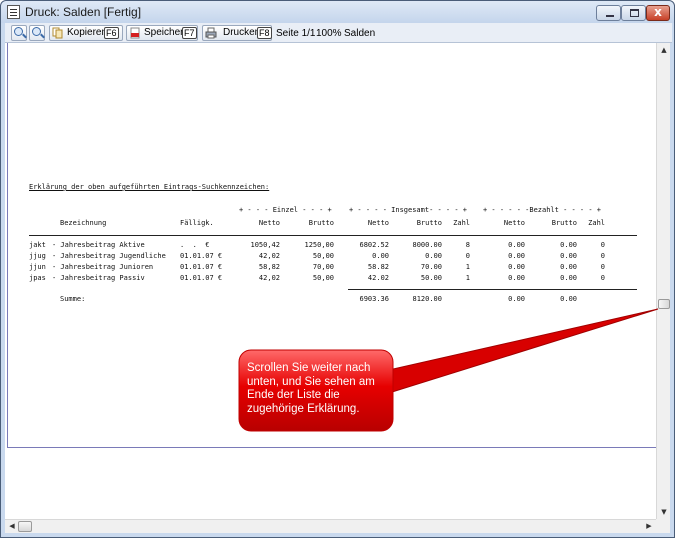 The height and width of the screenshot is (538, 675). Describe the element at coordinates (37, 278) in the screenshot. I see `row-code: jpas` at that location.